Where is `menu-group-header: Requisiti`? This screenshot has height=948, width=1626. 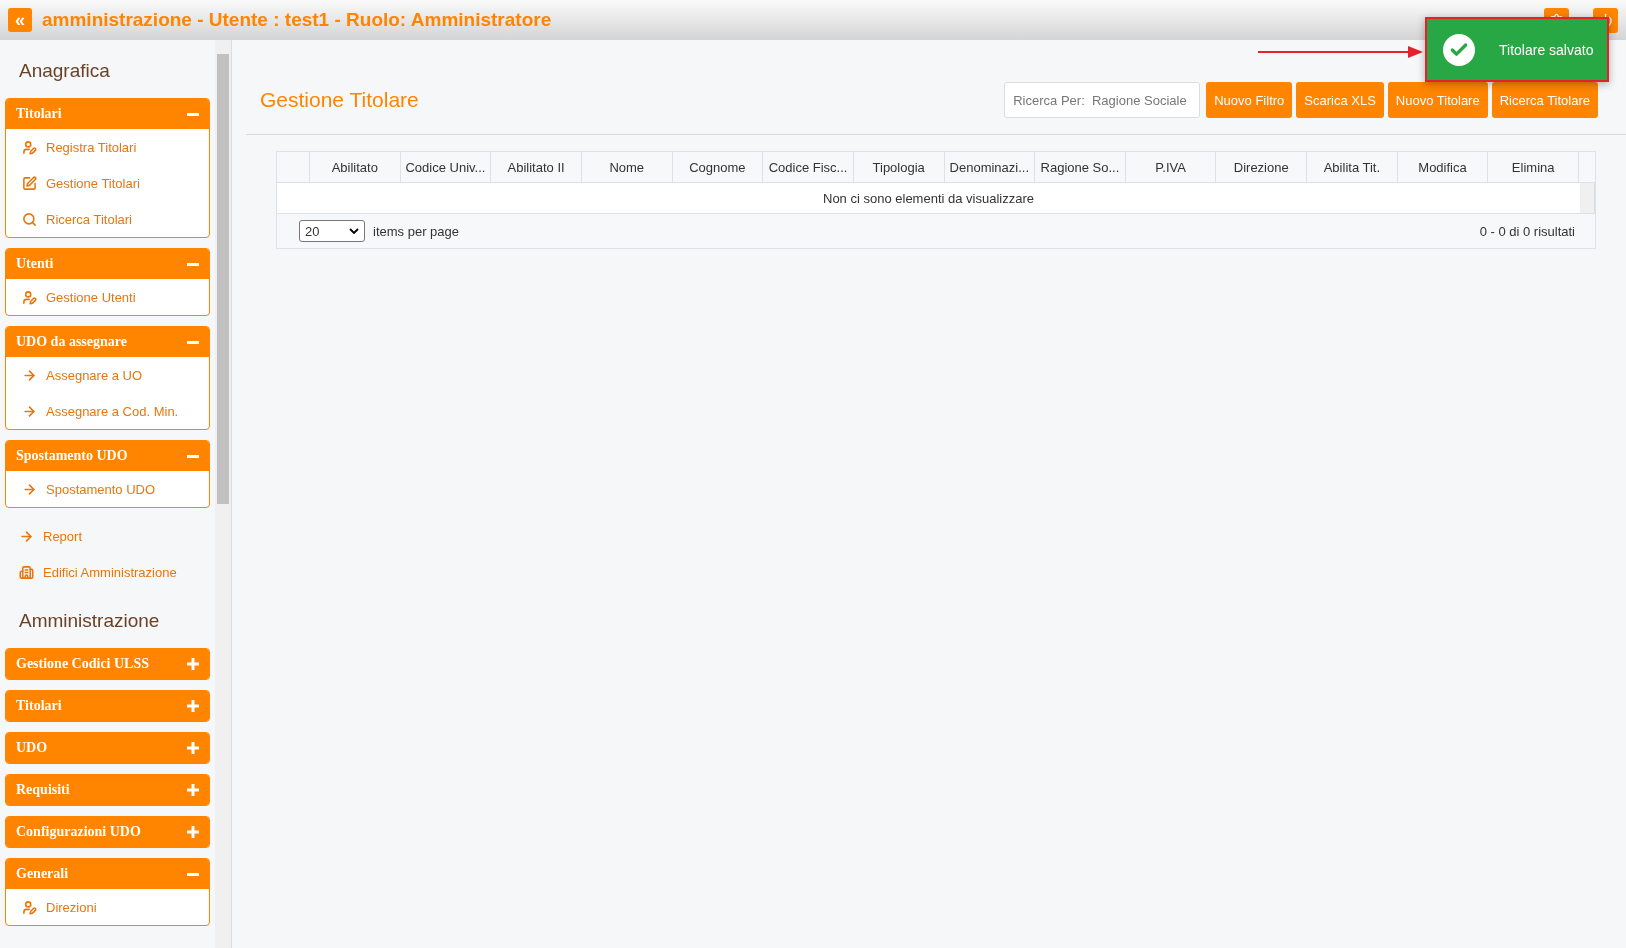
menu-group-header: Requisiti is located at coordinates (107, 790).